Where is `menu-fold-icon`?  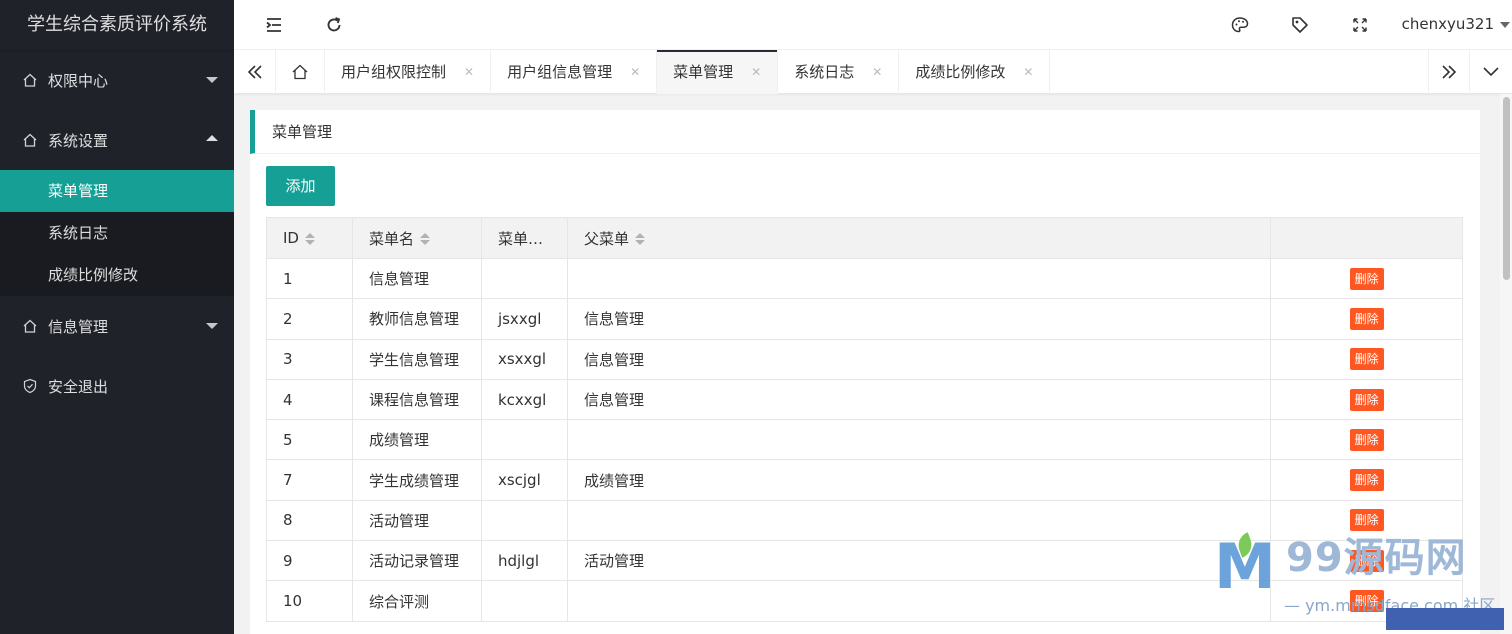 menu-fold-icon is located at coordinates (274, 25).